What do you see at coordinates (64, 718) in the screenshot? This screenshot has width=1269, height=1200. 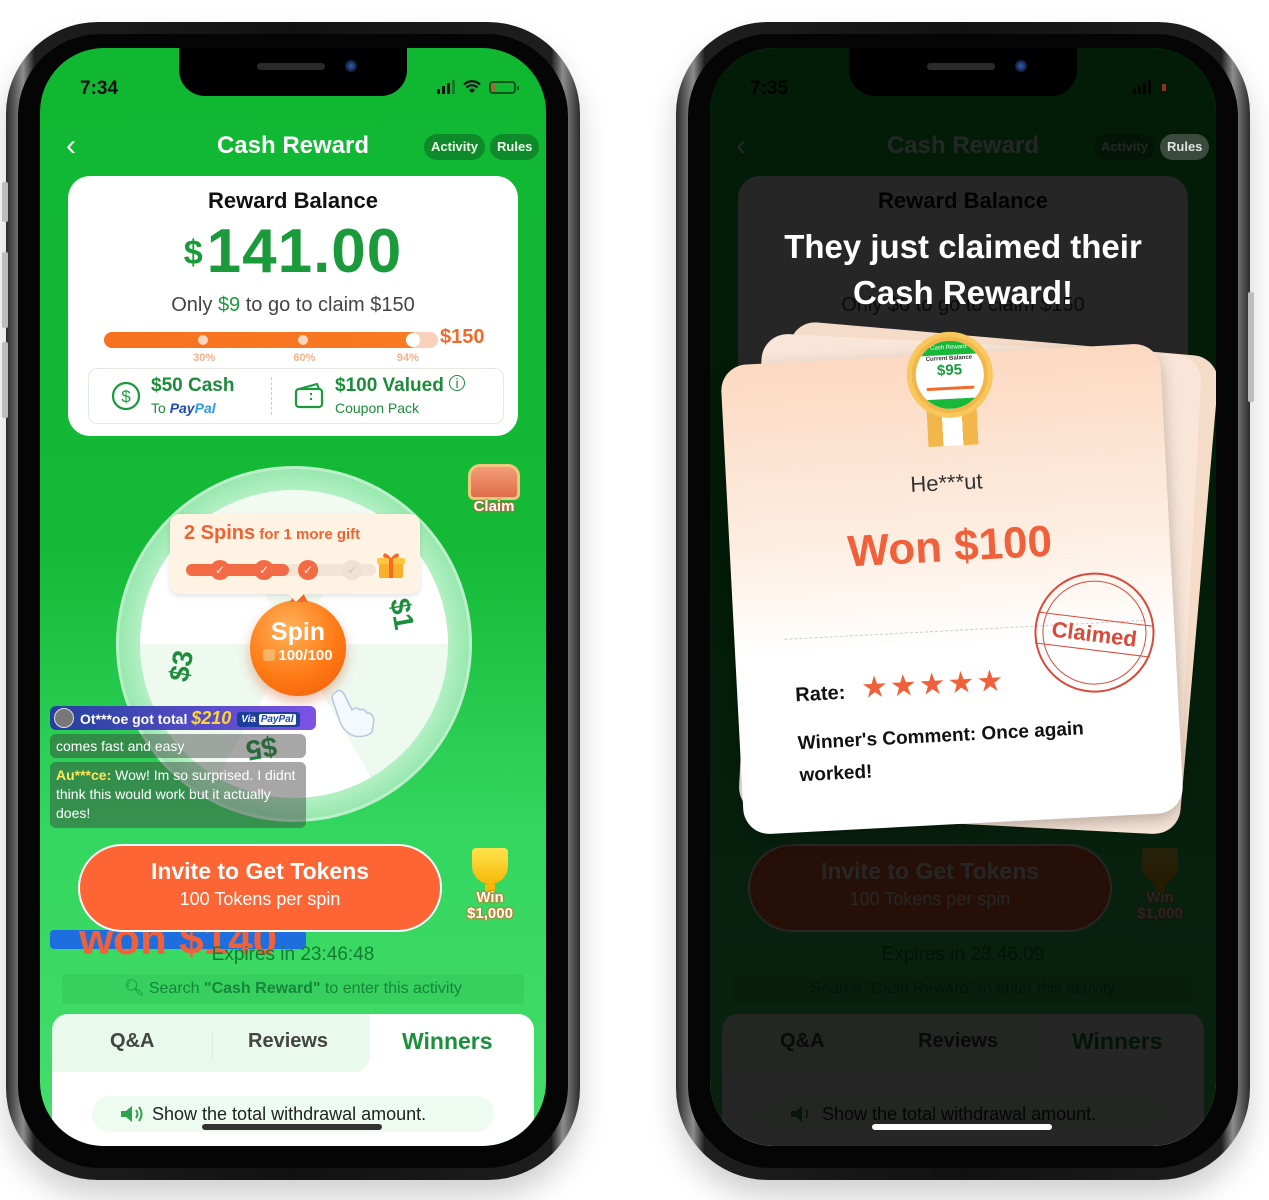 I see `avatar` at bounding box center [64, 718].